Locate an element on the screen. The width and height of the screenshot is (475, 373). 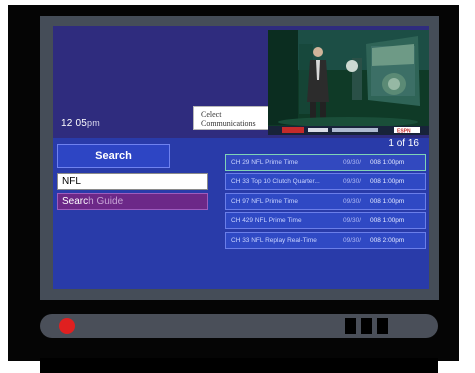
search-guide-button: Search Guide is located at coordinates (132, 201).